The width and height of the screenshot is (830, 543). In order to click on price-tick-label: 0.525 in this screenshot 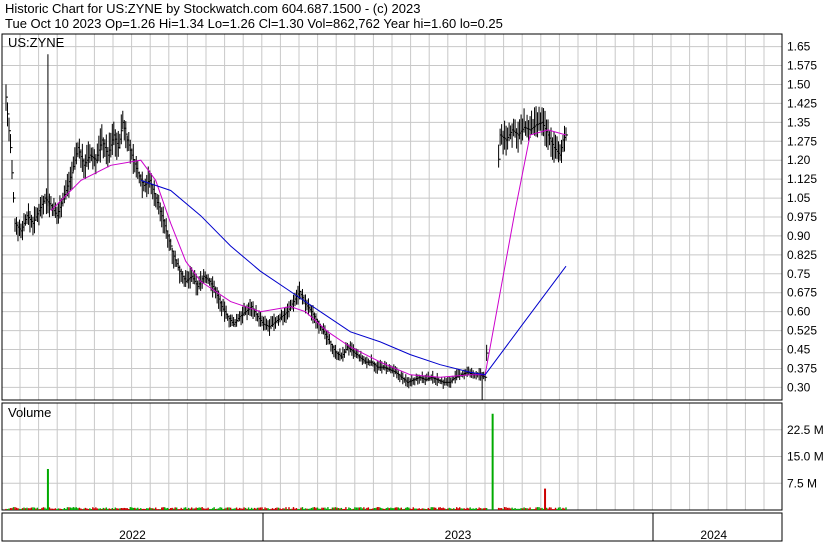, I will do `click(802, 331)`.